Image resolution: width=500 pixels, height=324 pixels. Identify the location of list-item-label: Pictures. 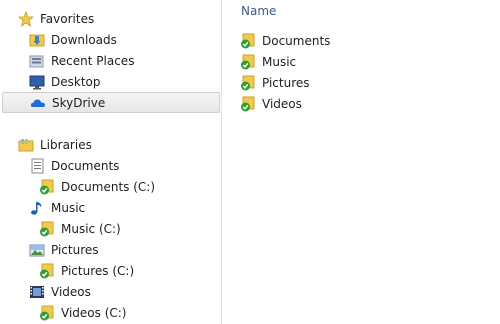
(286, 82).